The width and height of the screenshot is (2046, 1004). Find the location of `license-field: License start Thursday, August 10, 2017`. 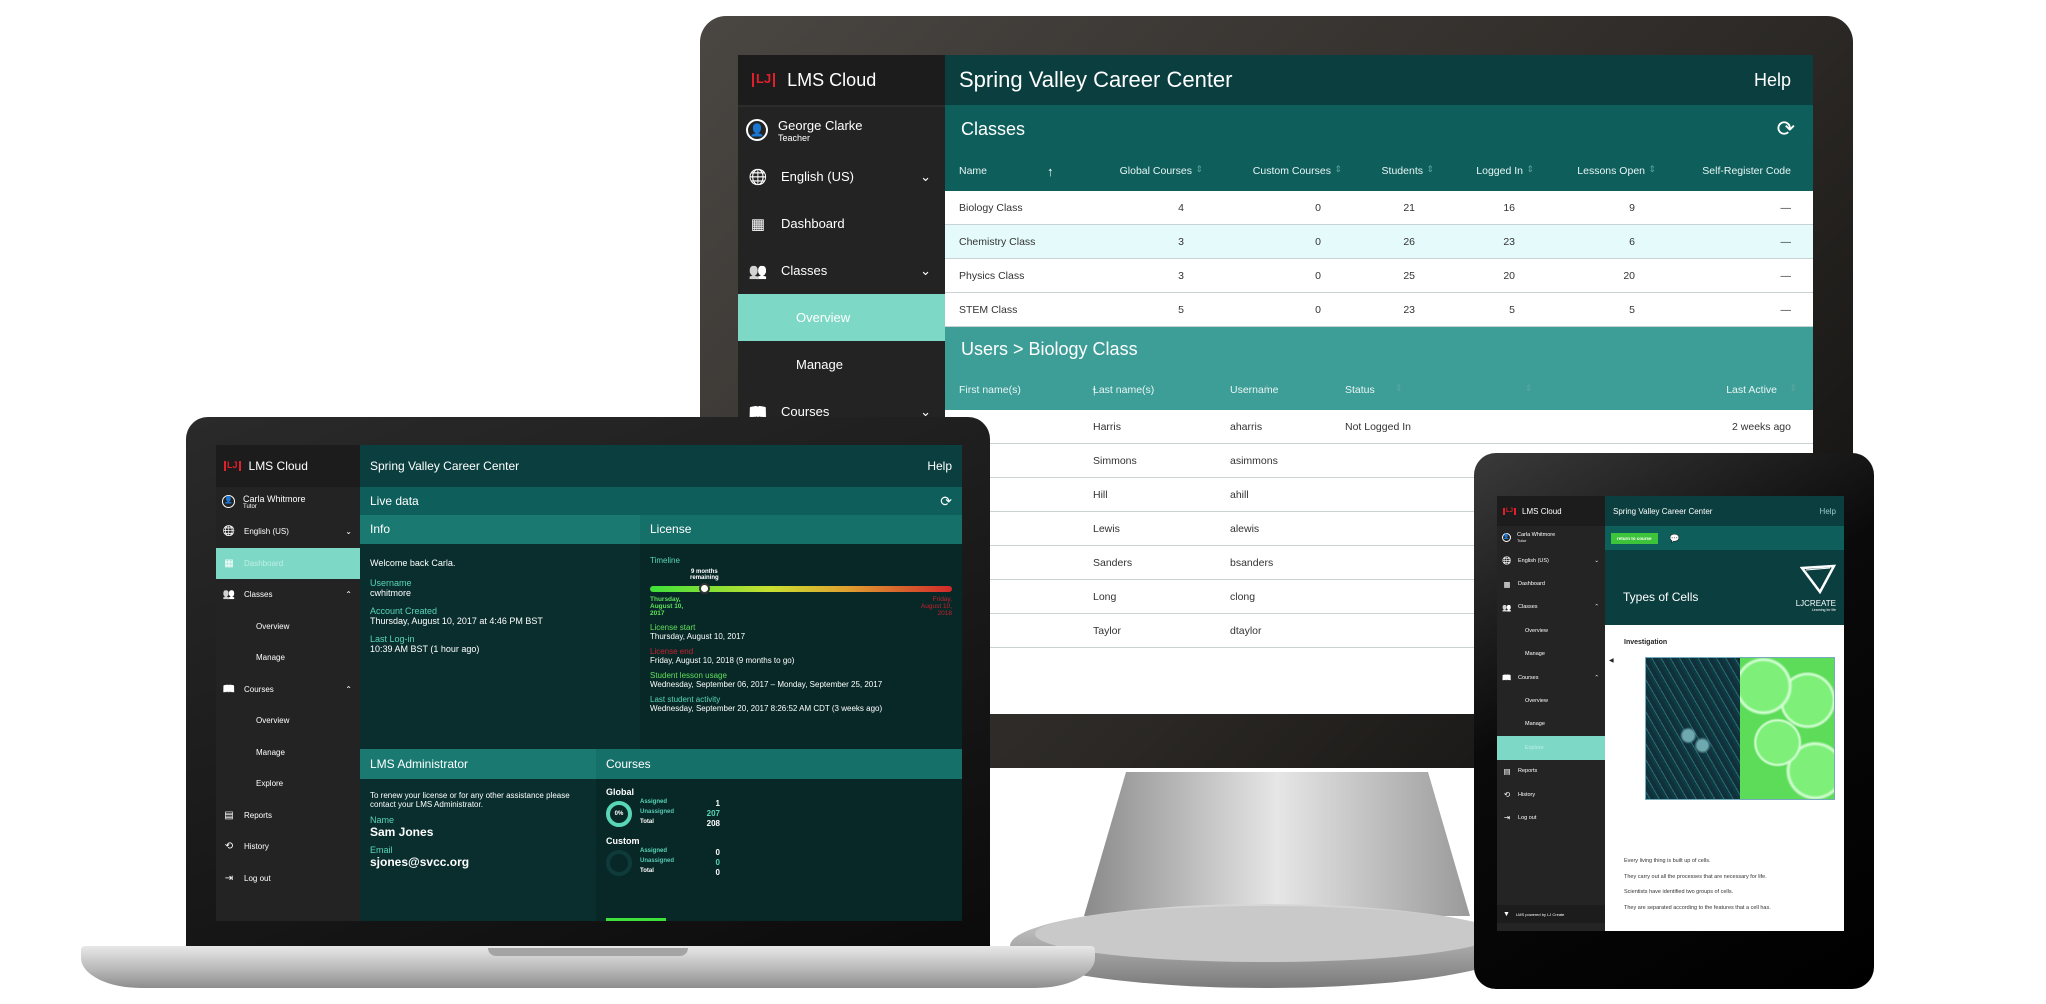

license-field: License start Thursday, August 10, 2017 is located at coordinates (801, 632).